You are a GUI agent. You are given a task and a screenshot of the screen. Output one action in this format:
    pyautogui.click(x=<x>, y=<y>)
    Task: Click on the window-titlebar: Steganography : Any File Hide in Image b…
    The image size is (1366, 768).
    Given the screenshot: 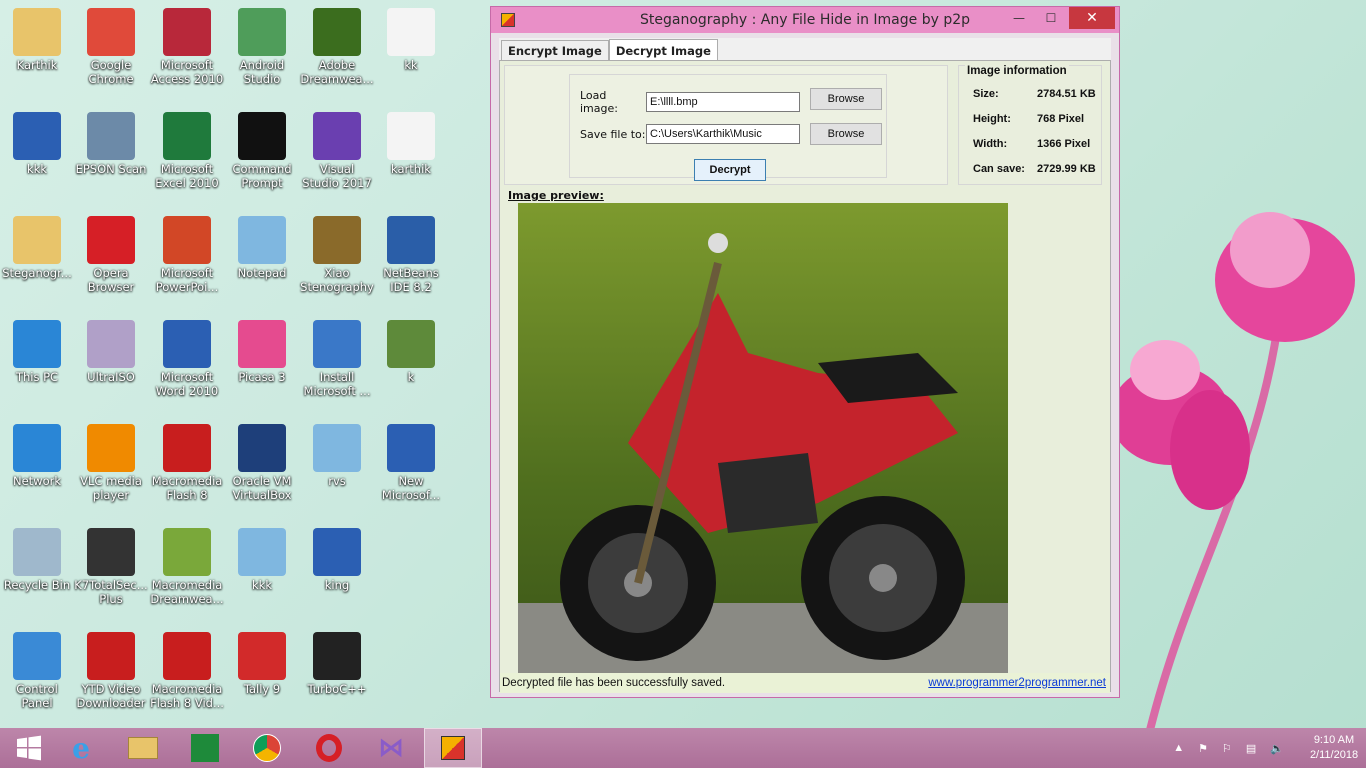 What is the action you would take?
    pyautogui.click(x=805, y=20)
    